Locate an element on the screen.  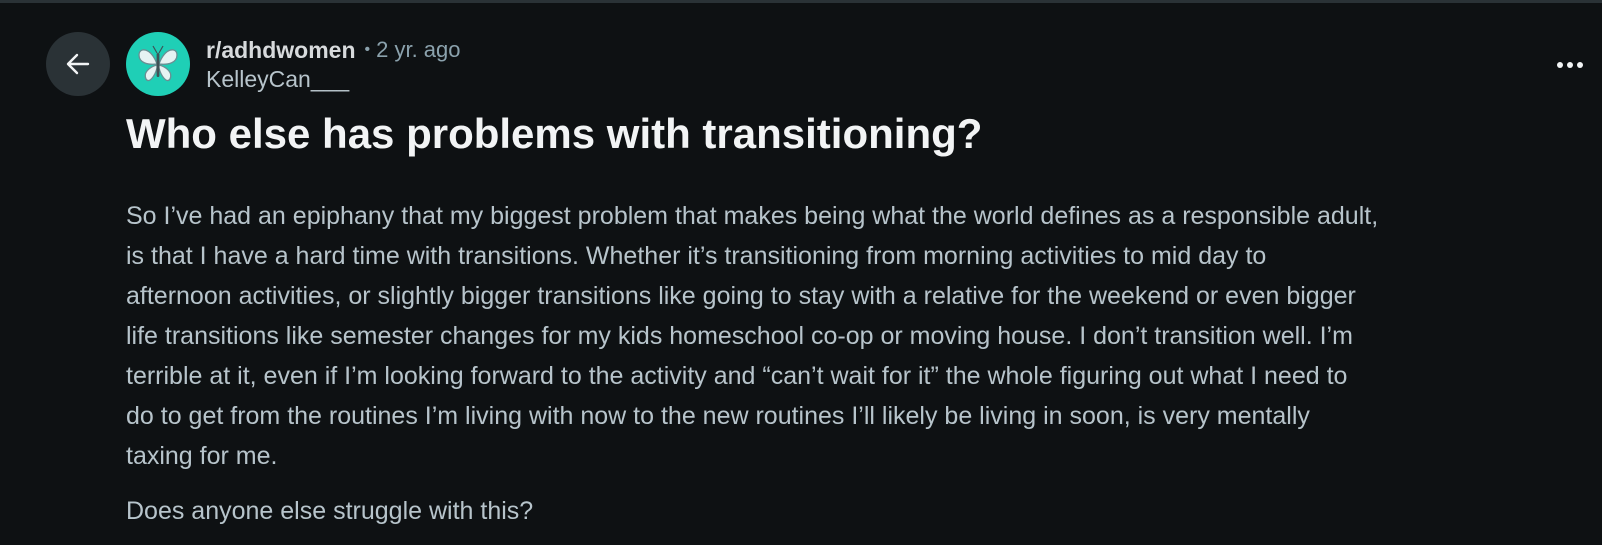
post-body-line: taxing for me. is located at coordinates (202, 456).